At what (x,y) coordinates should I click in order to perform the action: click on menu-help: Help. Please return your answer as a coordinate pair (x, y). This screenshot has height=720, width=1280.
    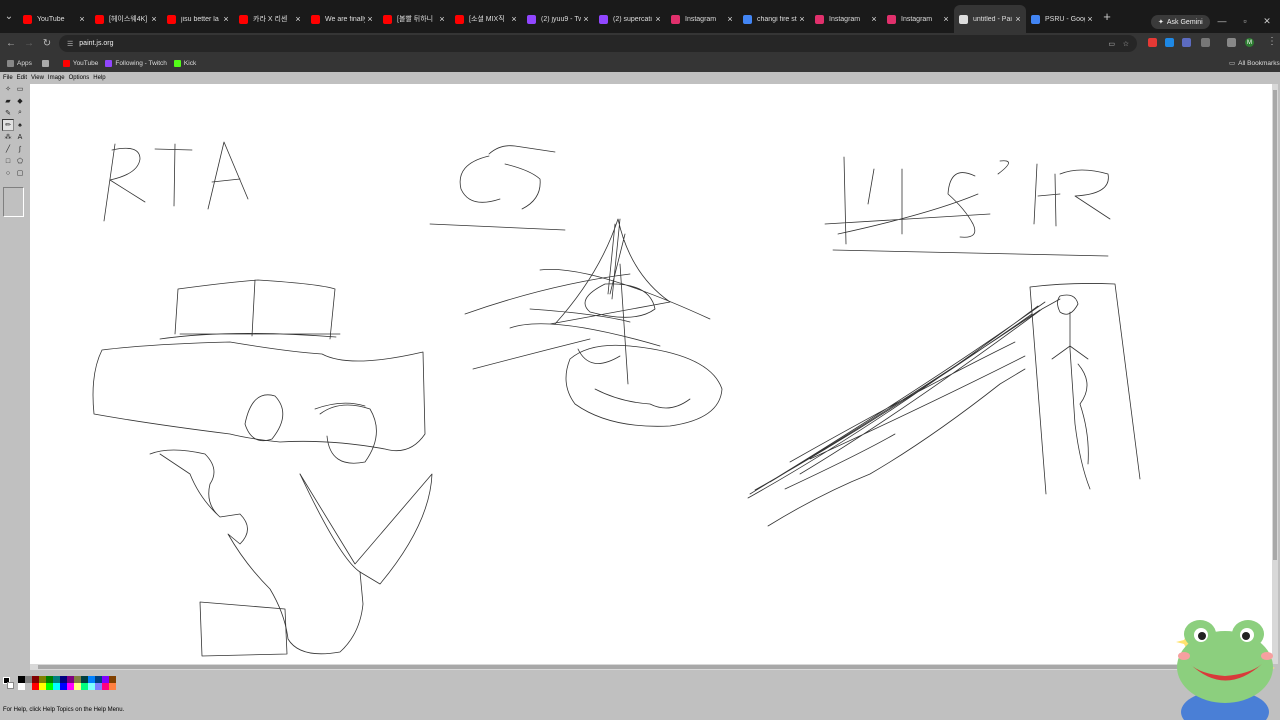
    Looking at the image, I should click on (99, 78).